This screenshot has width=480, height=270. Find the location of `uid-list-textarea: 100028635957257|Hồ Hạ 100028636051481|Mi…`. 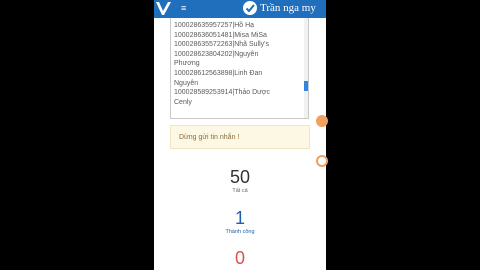

uid-list-textarea: 100028635957257|Hồ Hạ 100028636051481|Mi… is located at coordinates (239, 68).